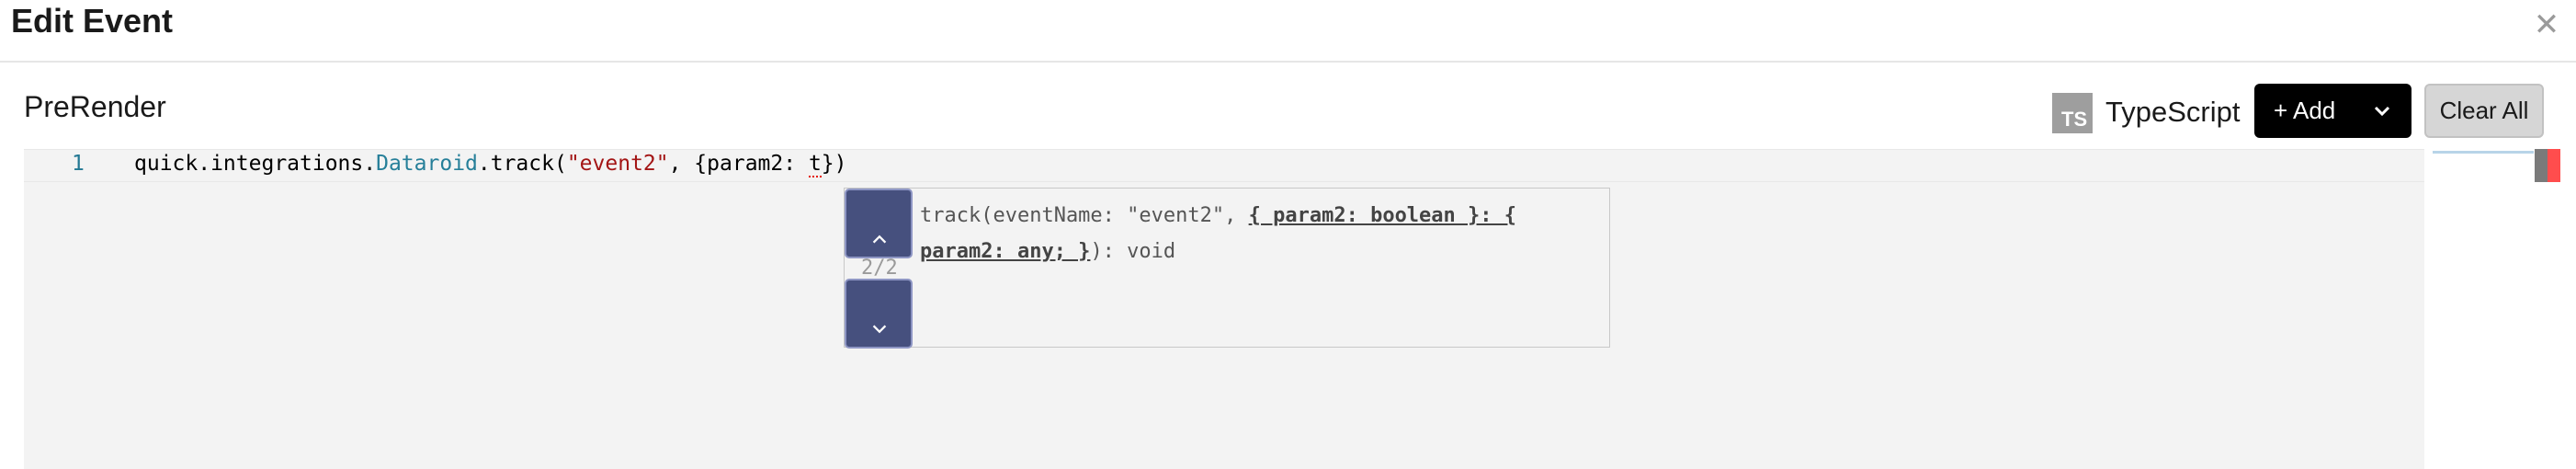 Image resolution: width=2576 pixels, height=469 pixels. What do you see at coordinates (95, 107) in the screenshot?
I see `section-title: PreRender` at bounding box center [95, 107].